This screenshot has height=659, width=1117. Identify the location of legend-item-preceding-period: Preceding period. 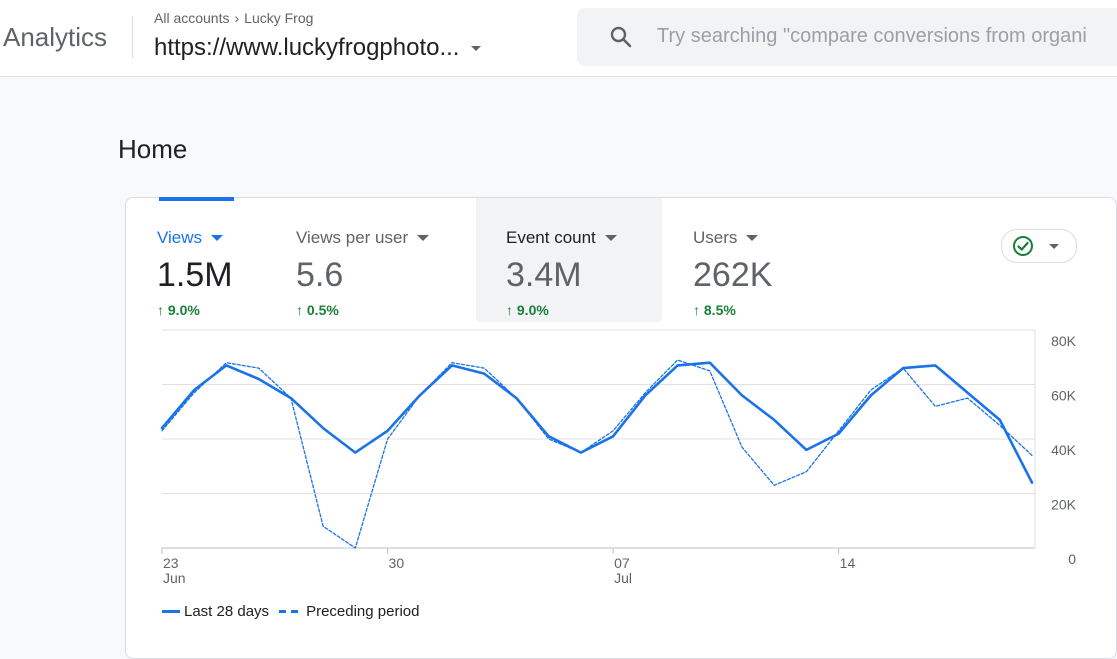
(349, 611).